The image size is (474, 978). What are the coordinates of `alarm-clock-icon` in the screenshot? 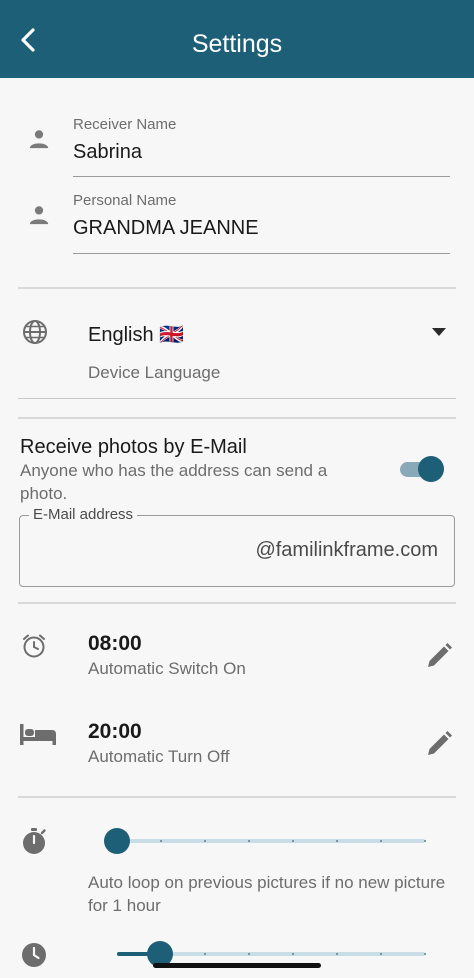 It's located at (34, 646).